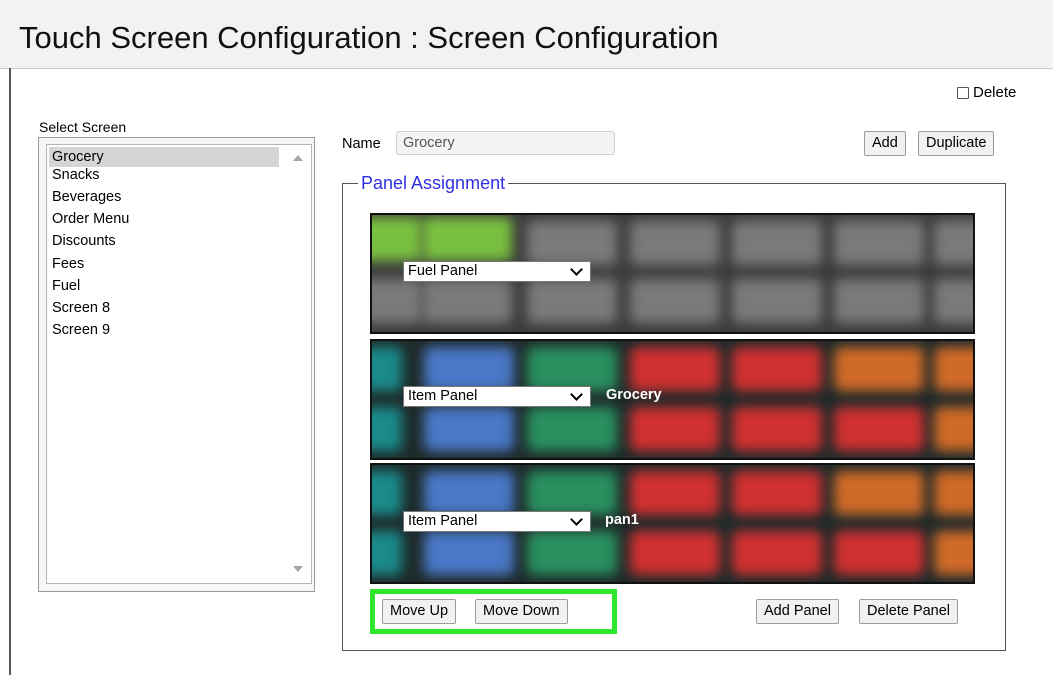 The height and width of the screenshot is (675, 1053). I want to click on panel-type-select-3-value: Item Panel, so click(443, 521).